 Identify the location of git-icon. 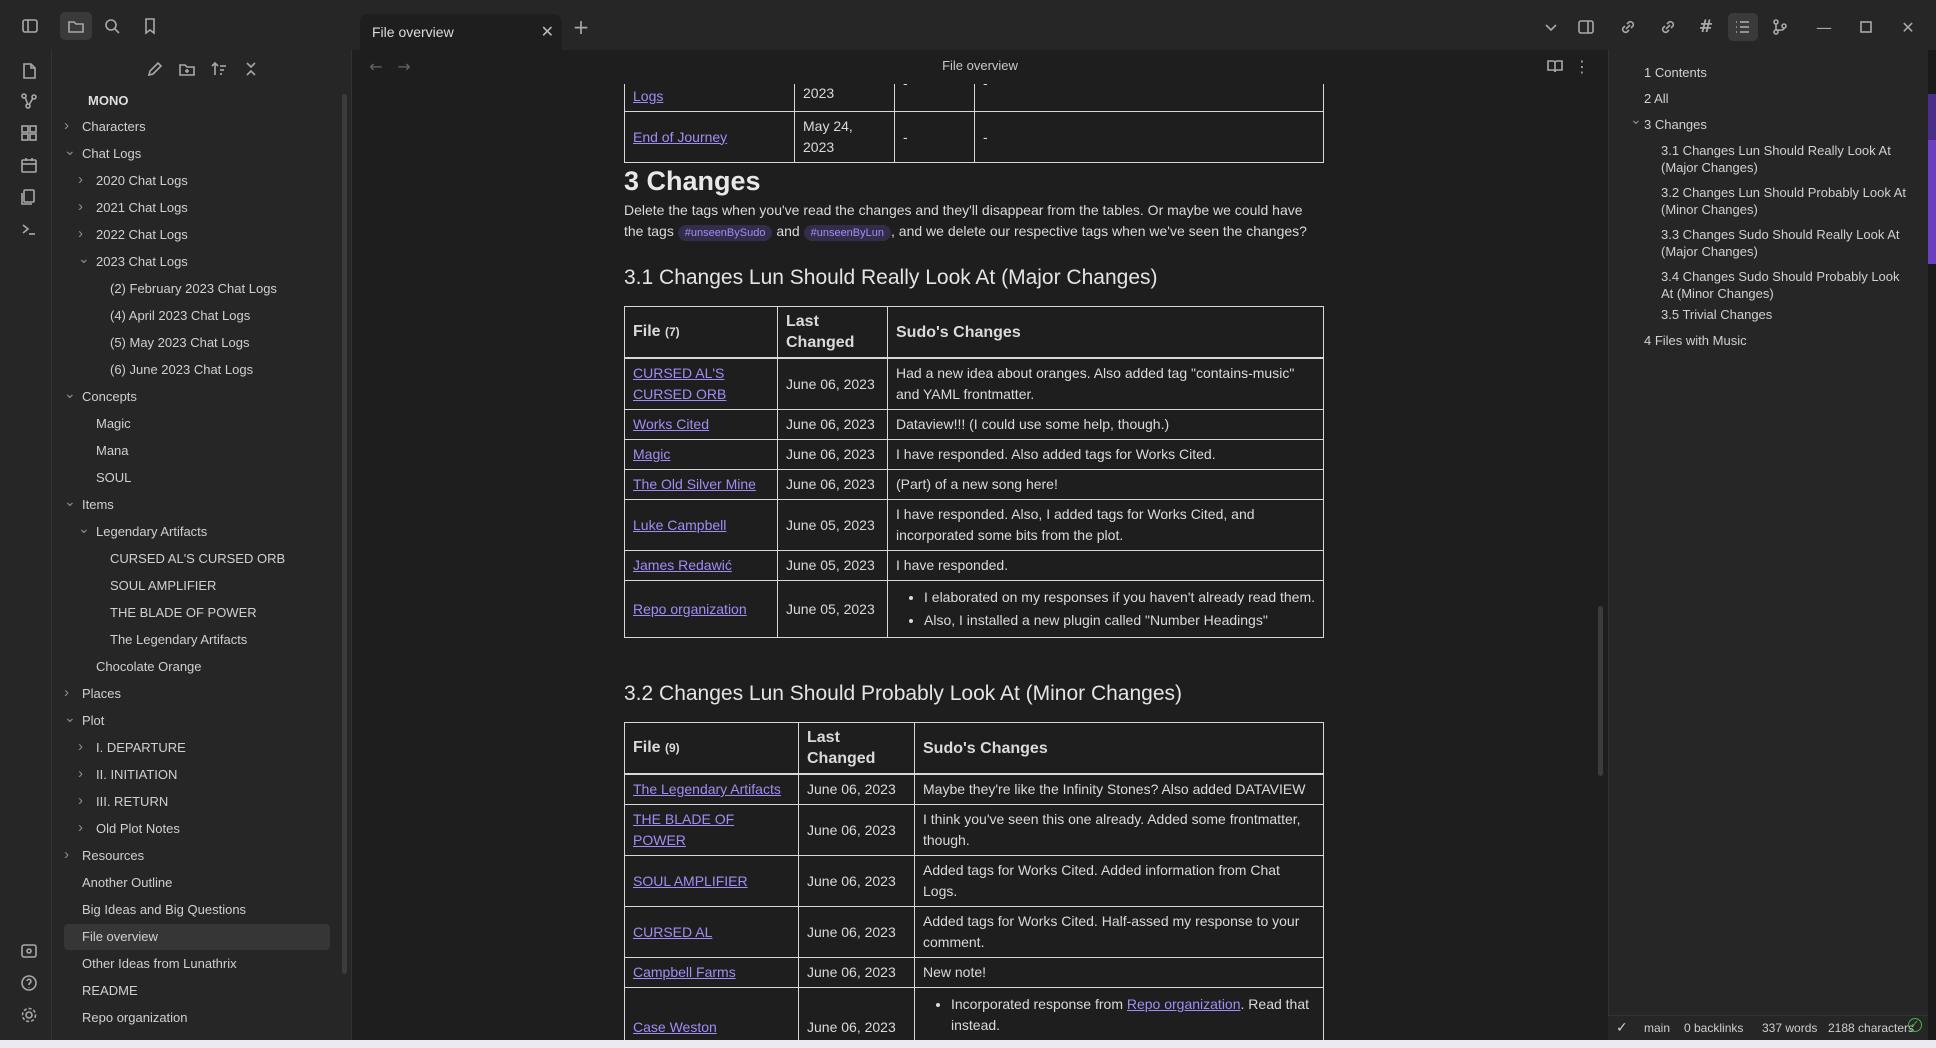
(1780, 27).